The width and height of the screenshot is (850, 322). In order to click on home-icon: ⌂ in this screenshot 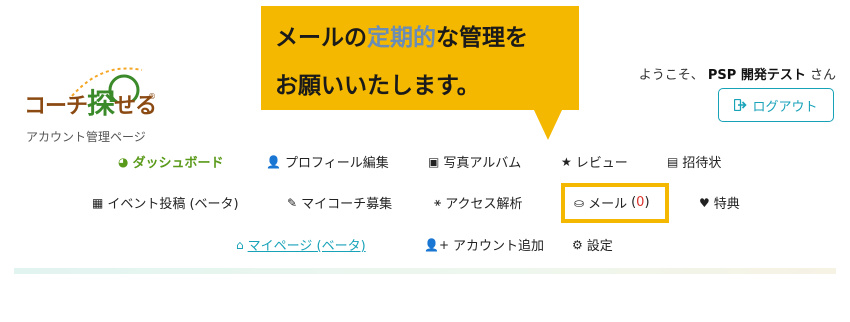, I will do `click(240, 244)`.